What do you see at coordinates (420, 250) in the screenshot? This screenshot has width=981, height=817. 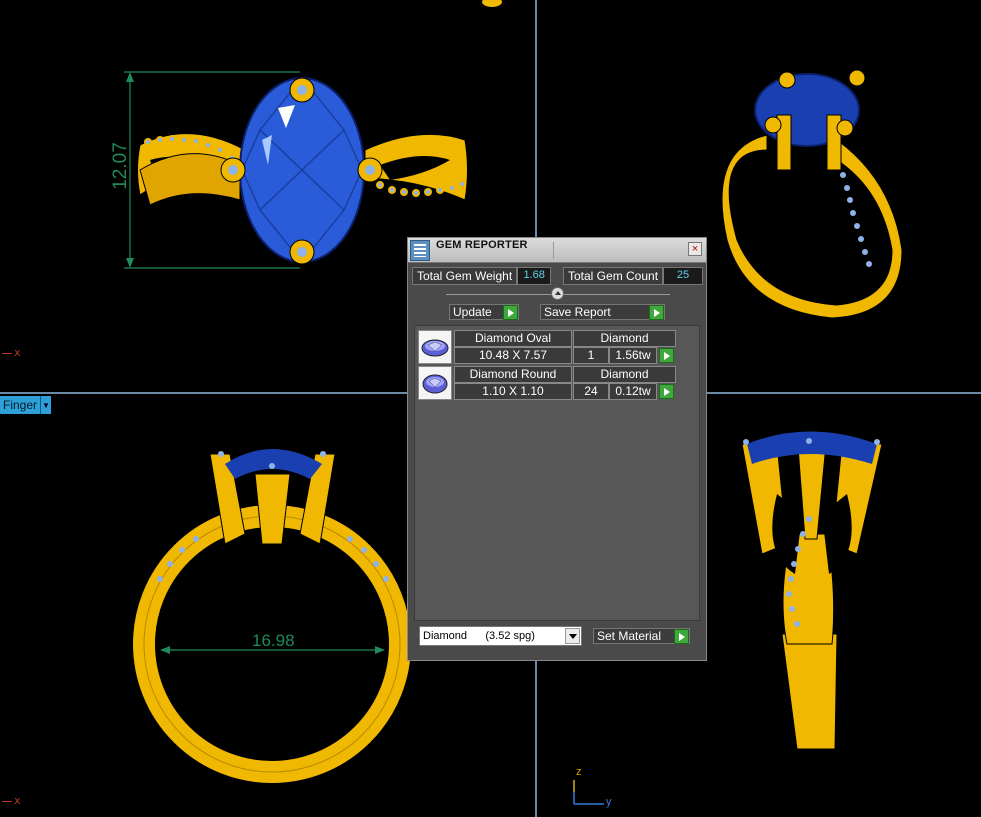 I see `gem-reporter-app-icon` at bounding box center [420, 250].